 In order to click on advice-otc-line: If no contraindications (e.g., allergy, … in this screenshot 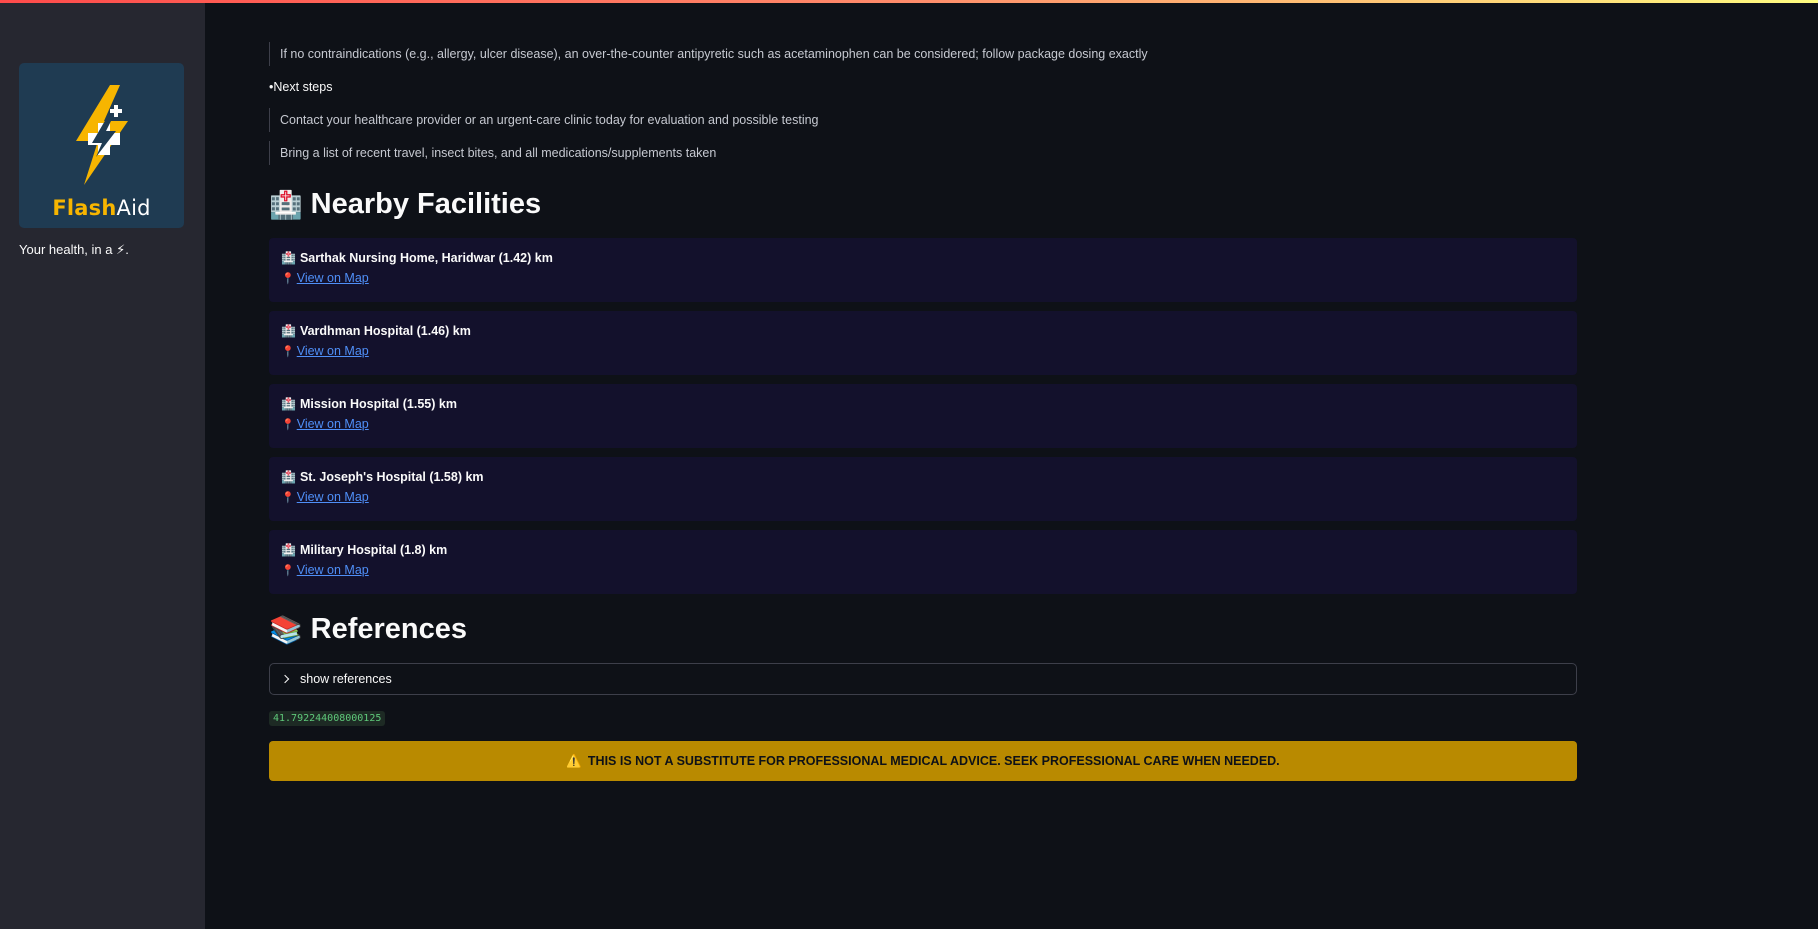, I will do `click(708, 54)`.